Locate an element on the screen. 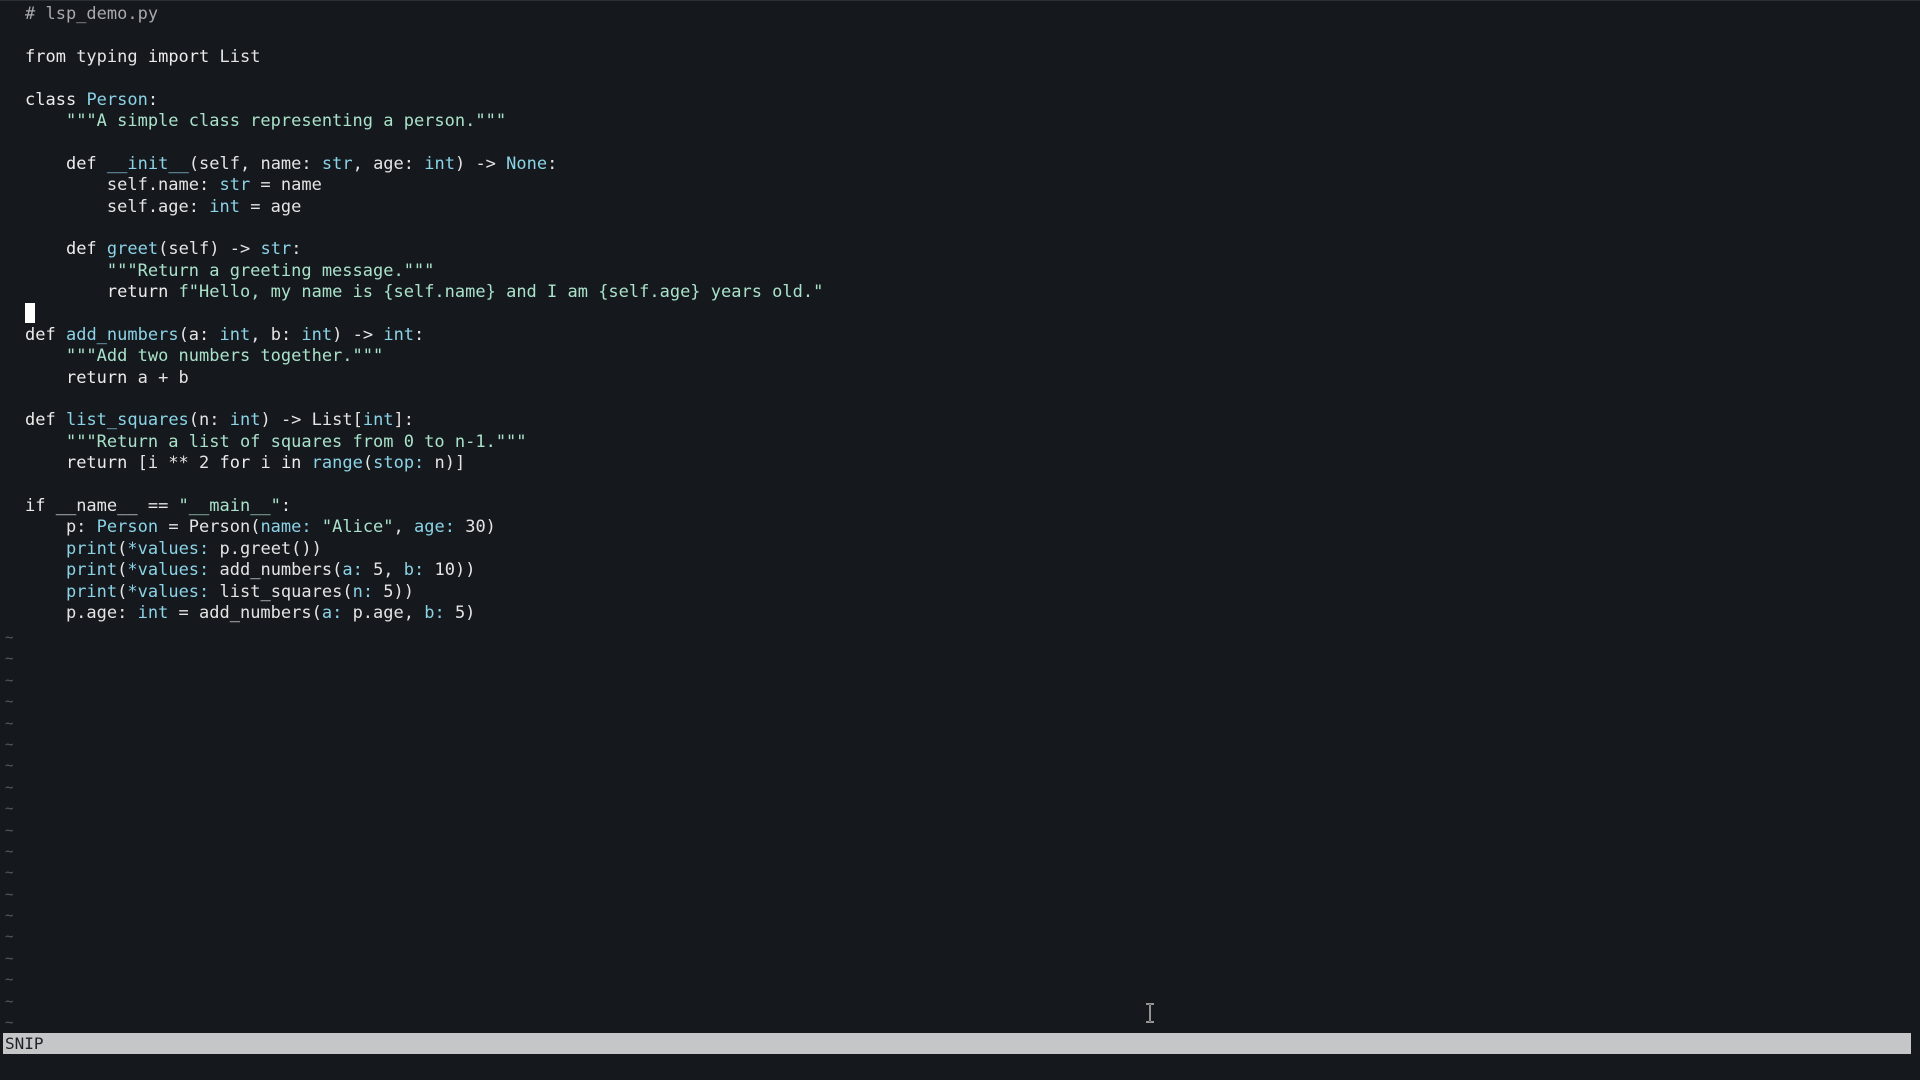 This screenshot has height=1080, width=1920. code-token: for is located at coordinates (235, 463).